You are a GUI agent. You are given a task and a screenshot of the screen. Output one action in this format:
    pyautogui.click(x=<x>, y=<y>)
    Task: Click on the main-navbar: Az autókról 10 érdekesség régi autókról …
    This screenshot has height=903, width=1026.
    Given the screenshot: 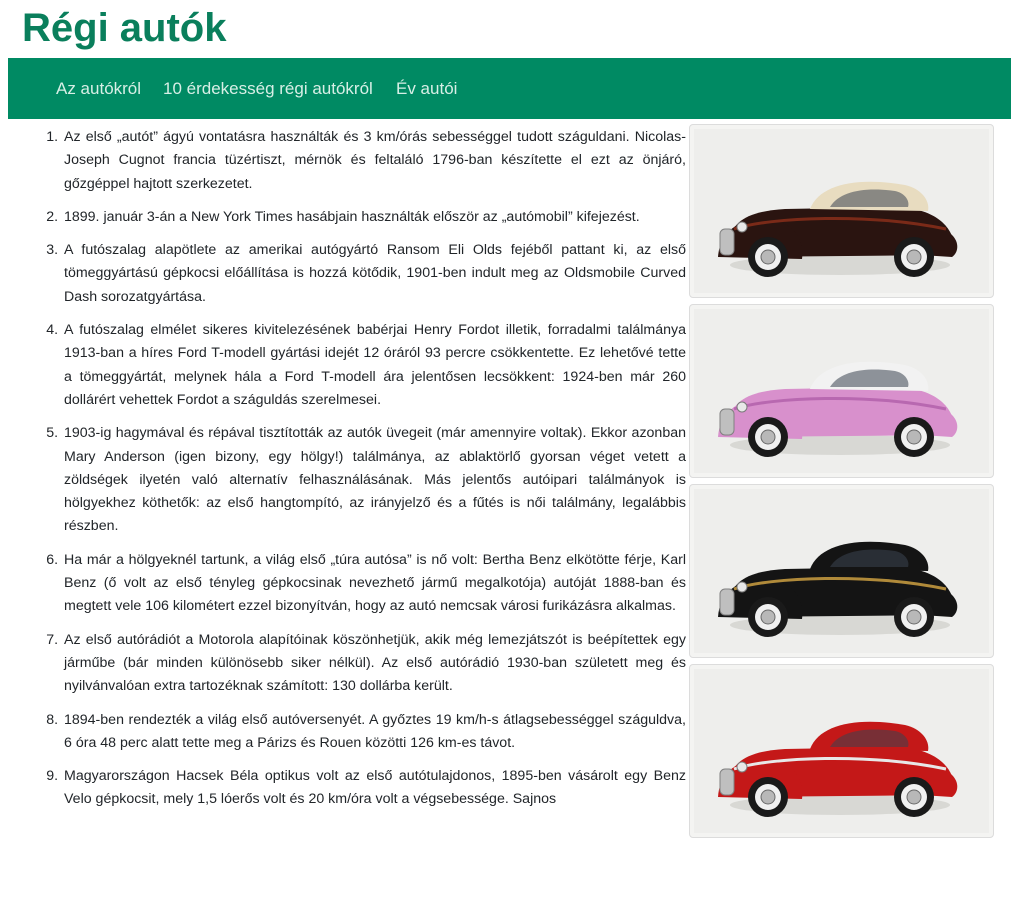 What is the action you would take?
    pyautogui.click(x=509, y=88)
    